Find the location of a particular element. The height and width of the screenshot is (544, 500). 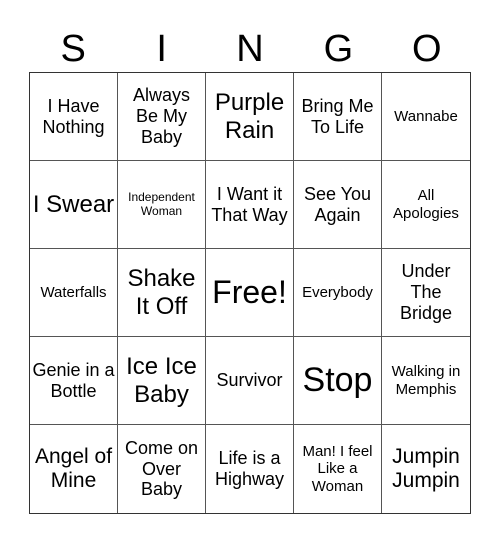

bingo-cell-text: Man! I feel Like a Woman is located at coordinates (337, 469).